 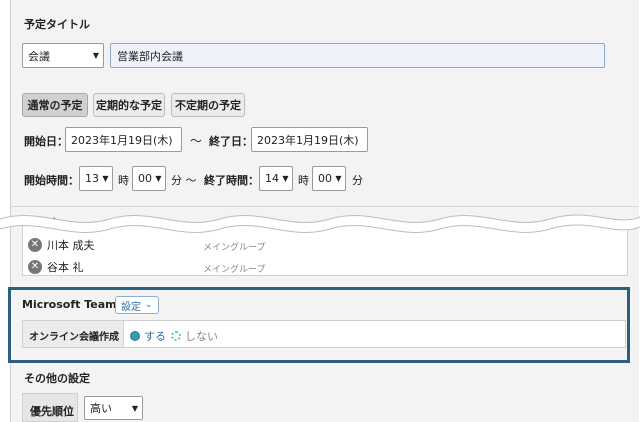 I want to click on tab-irregular-schedule: 不定期の予定, so click(x=208, y=105).